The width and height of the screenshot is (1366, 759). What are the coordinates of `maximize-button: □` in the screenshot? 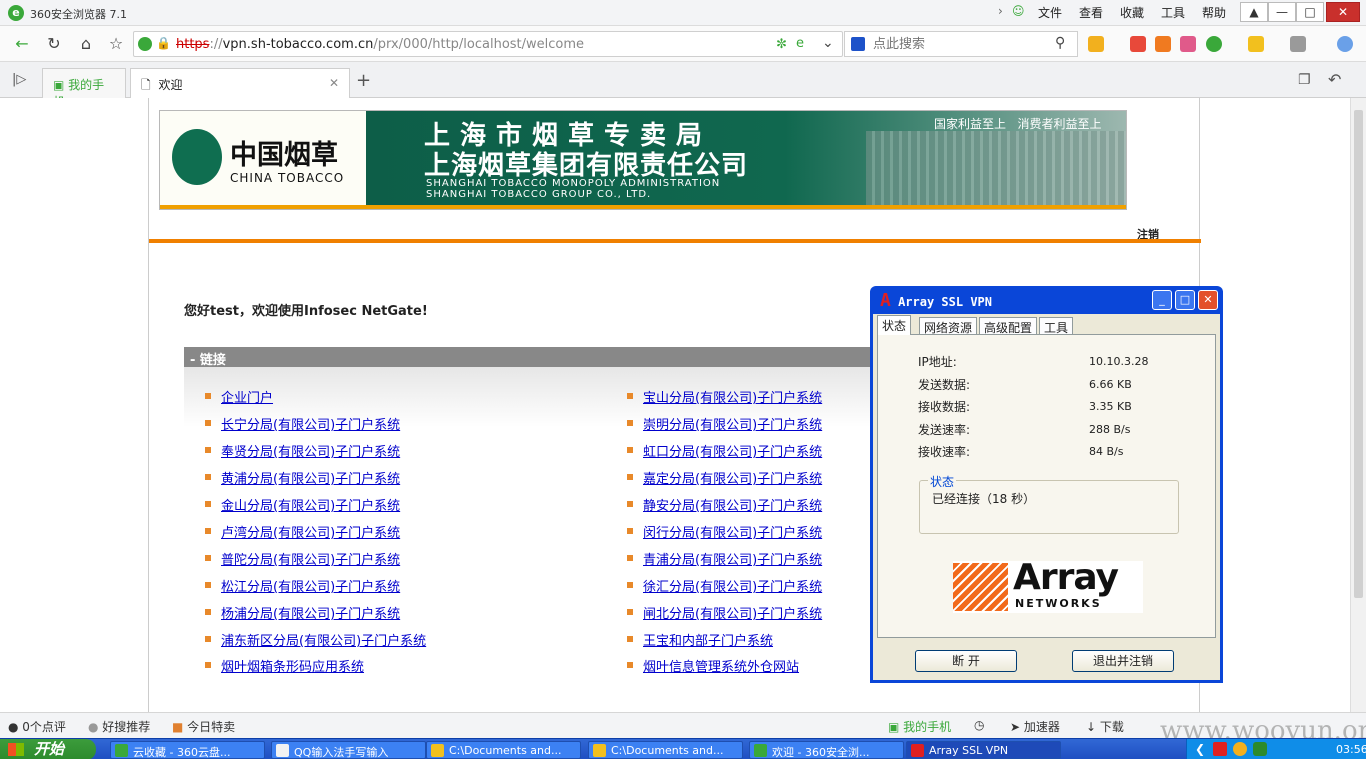 It's located at (1310, 12).